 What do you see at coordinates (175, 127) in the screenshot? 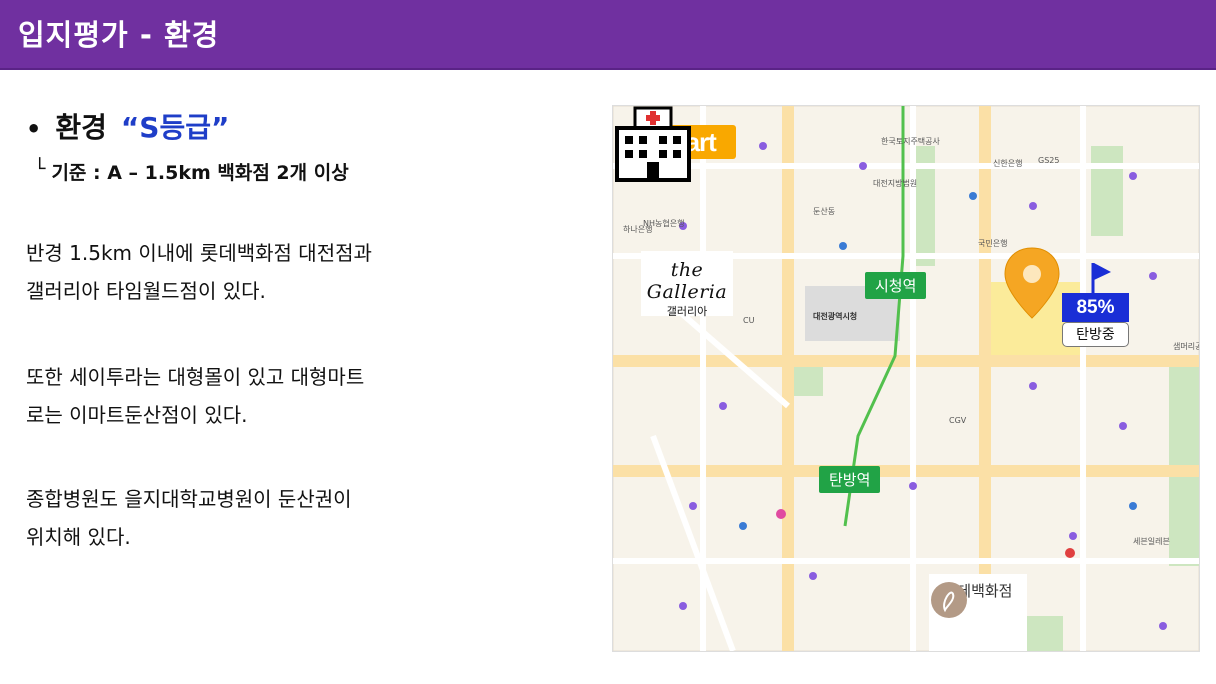
I see `grade-label: “S등급”` at bounding box center [175, 127].